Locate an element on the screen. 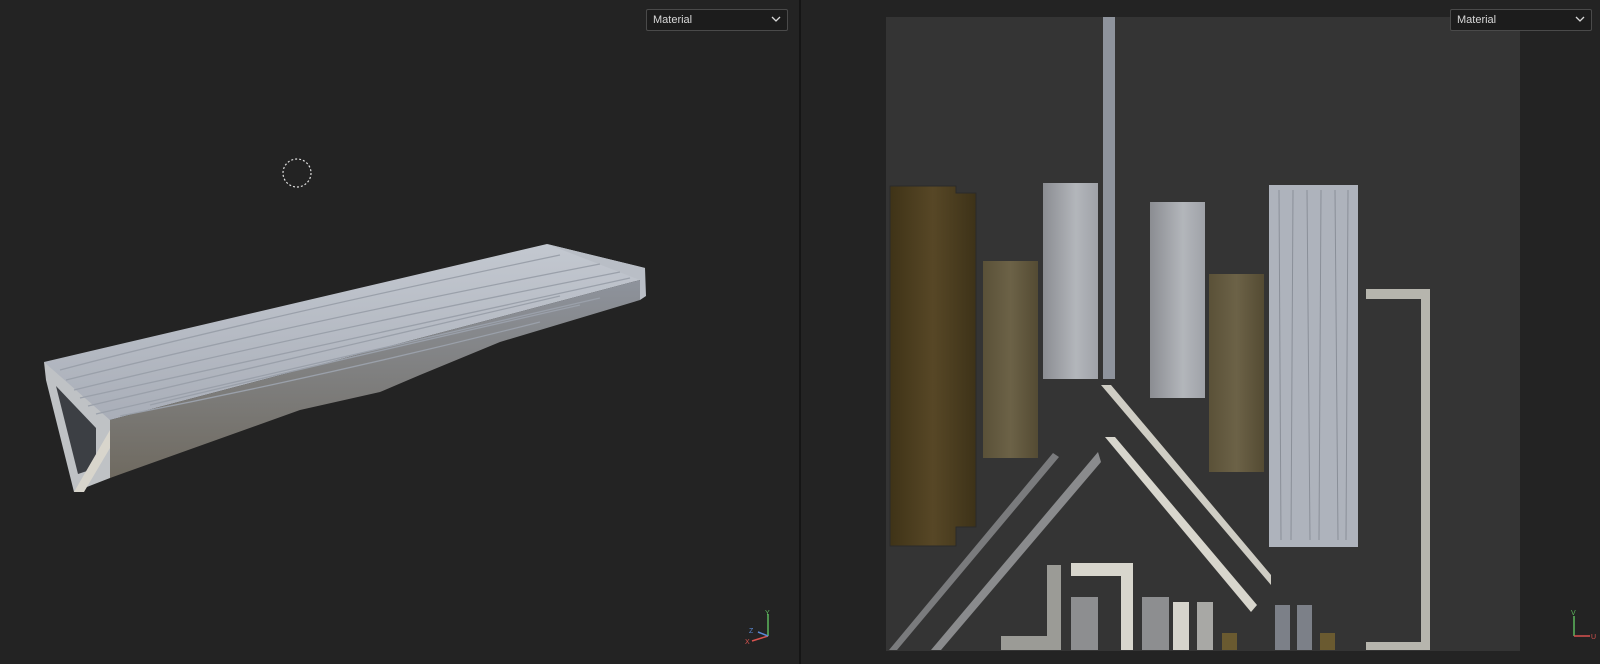  brush-cursor-icon is located at coordinates (297, 173).